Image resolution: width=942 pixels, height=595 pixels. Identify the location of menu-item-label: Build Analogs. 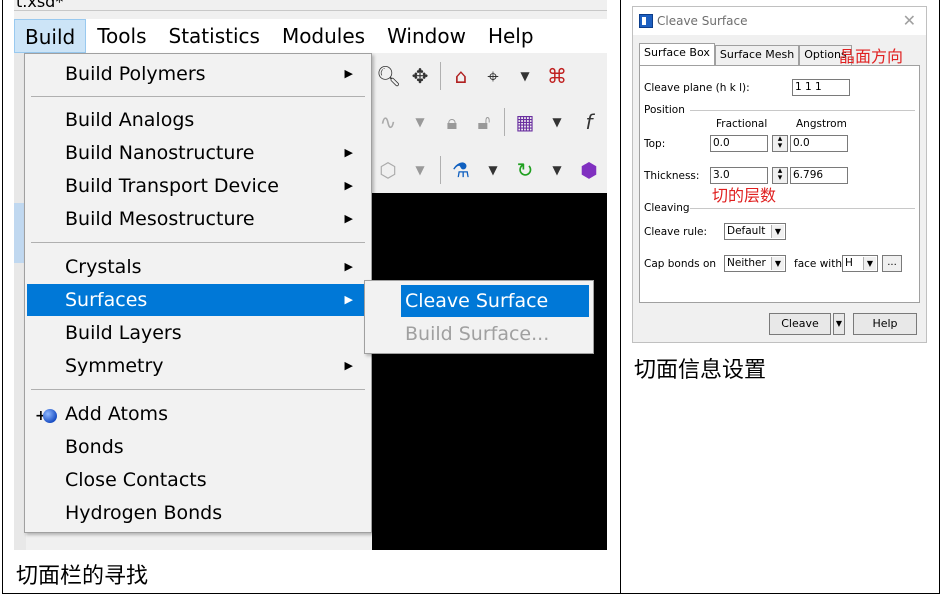
(130, 120).